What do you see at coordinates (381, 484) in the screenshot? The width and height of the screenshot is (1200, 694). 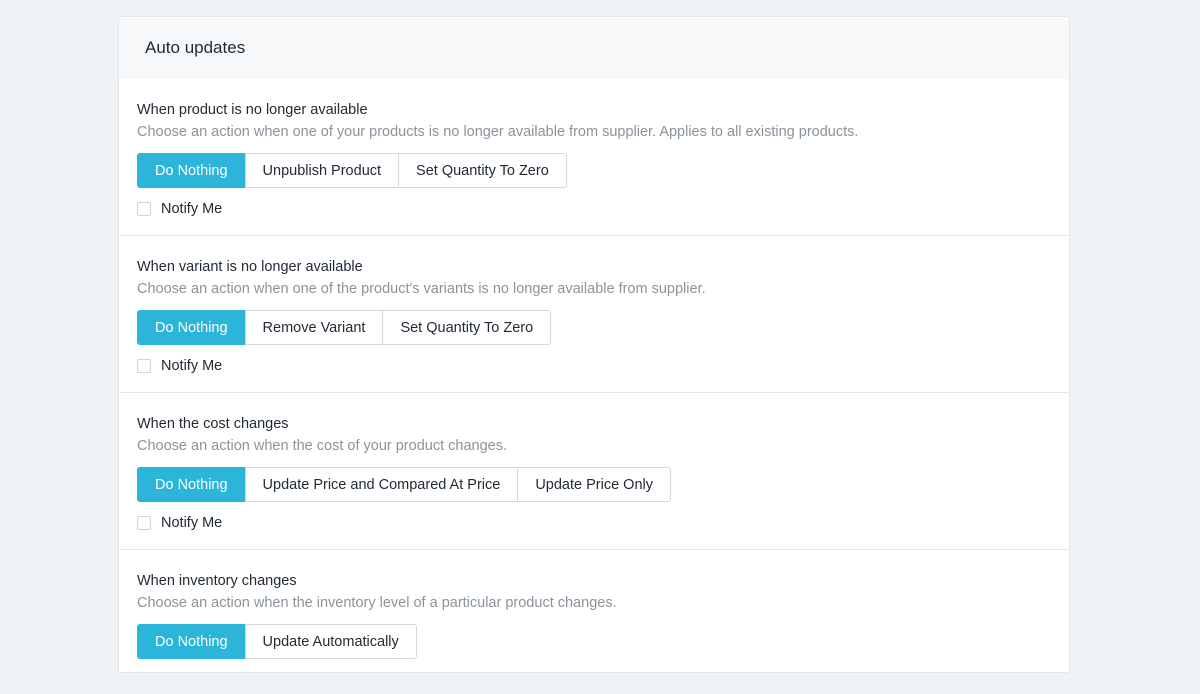 I see `update-price-and-compared-at-price-button: Update Price and Compared At Price` at bounding box center [381, 484].